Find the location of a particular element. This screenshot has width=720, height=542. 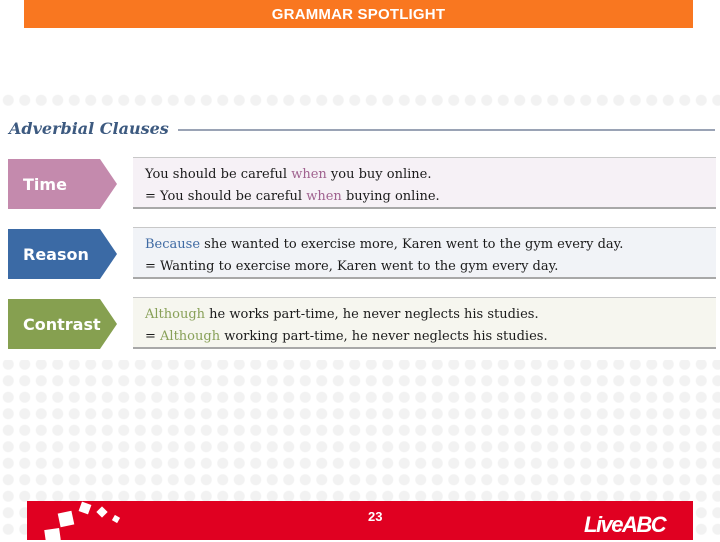

tag-label: Contrast is located at coordinates (62, 324).